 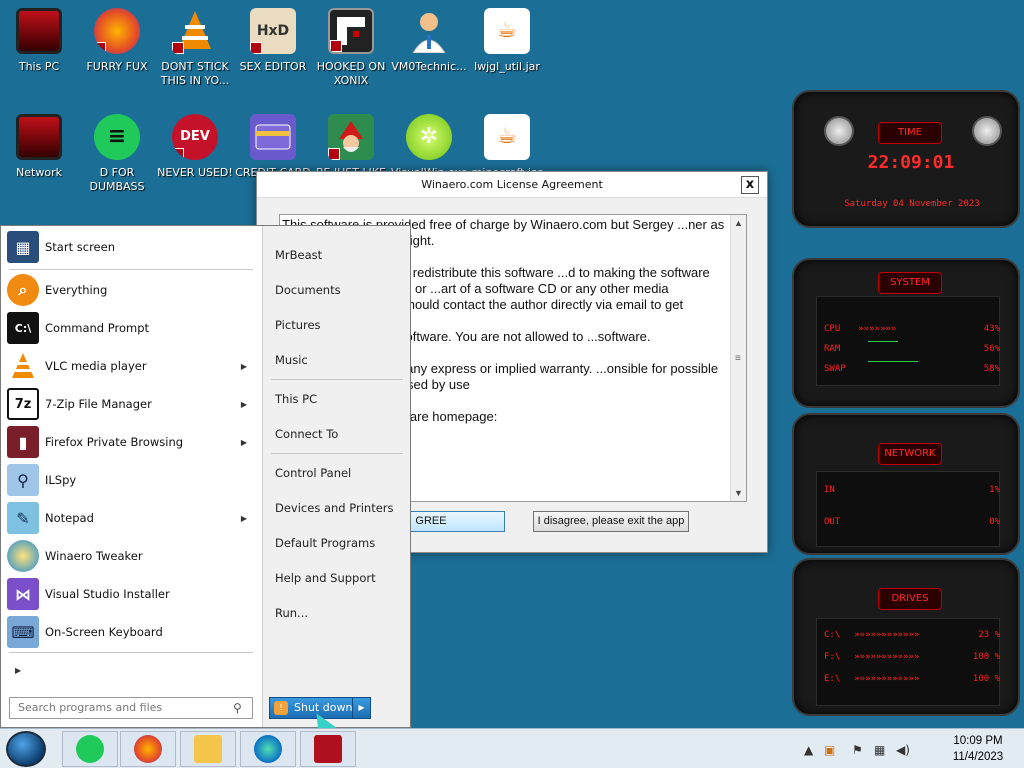 I want to click on dialog-titlebar: Winaero.com License Agreement x, so click(x=512, y=185).